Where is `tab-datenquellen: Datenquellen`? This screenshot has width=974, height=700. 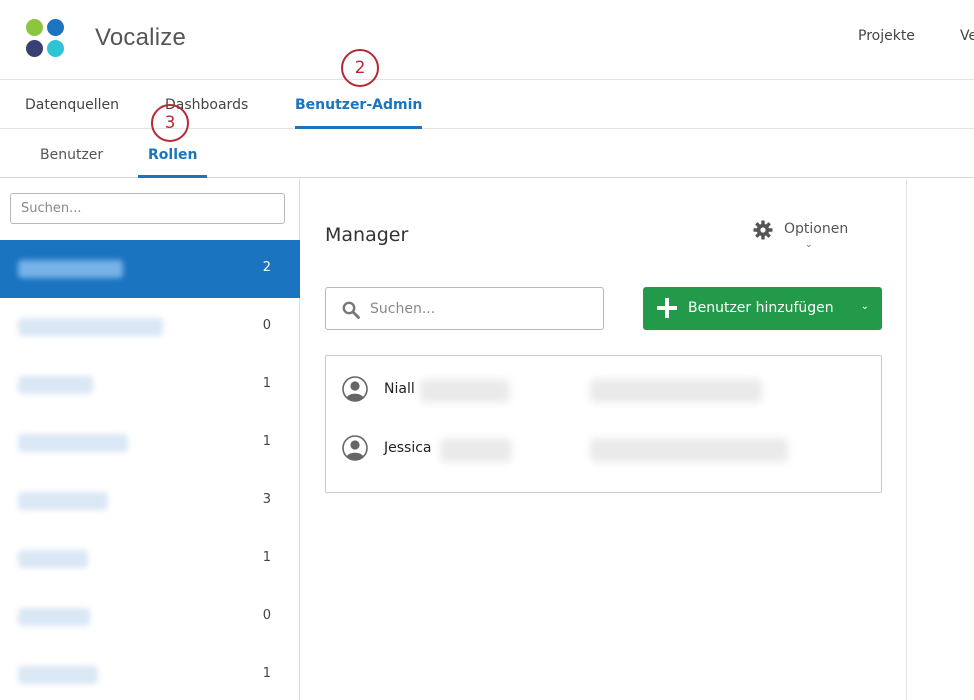 tab-datenquellen: Datenquellen is located at coordinates (72, 105).